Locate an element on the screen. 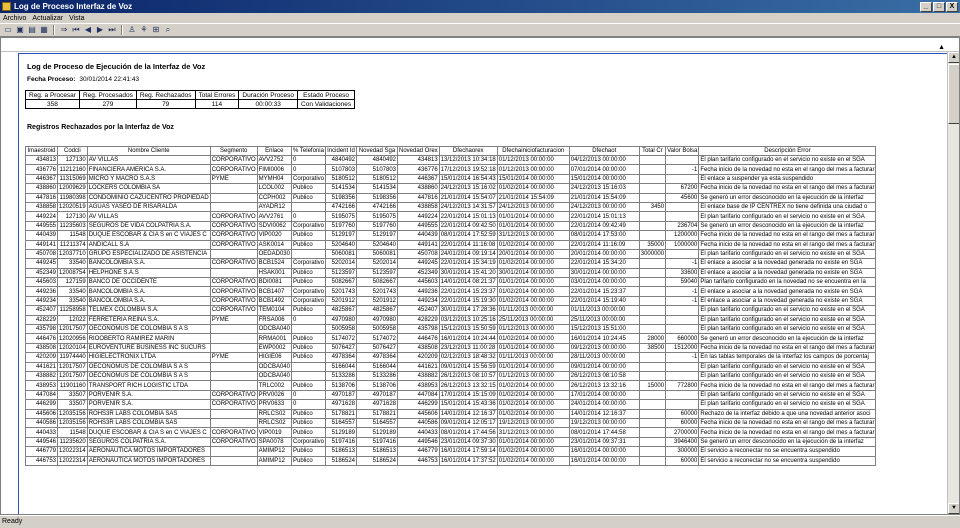 The image size is (960, 528). table-cell: 447816 is located at coordinates (418, 197).